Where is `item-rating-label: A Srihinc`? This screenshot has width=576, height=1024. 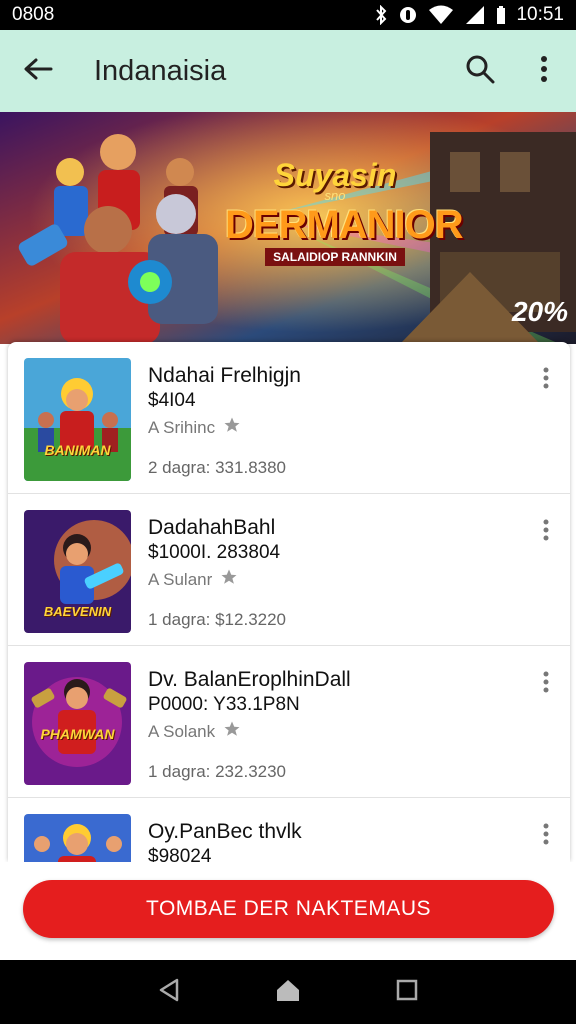 item-rating-label: A Srihinc is located at coordinates (182, 427).